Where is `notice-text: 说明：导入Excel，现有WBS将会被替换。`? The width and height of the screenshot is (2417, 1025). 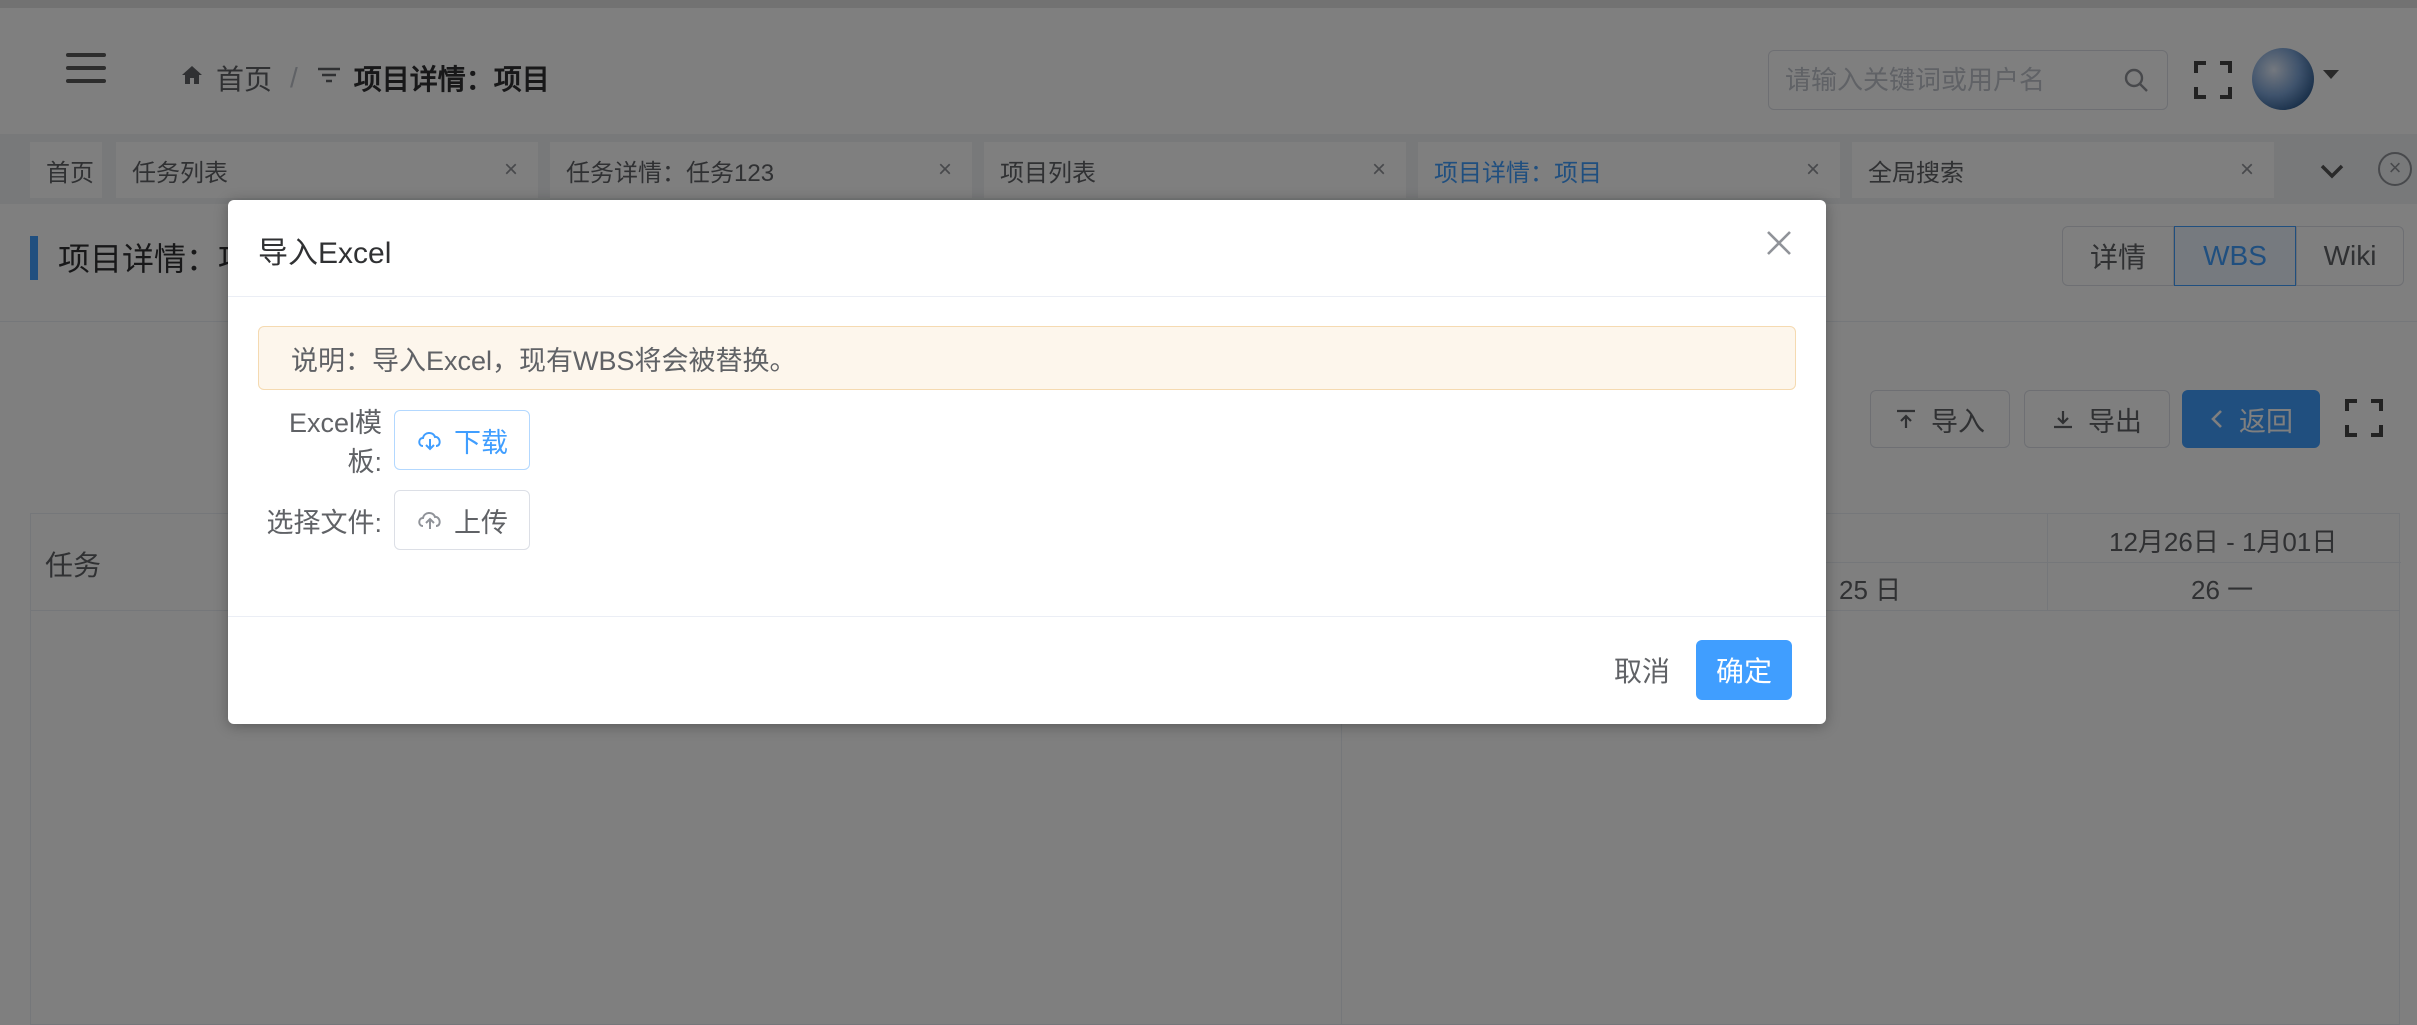 notice-text: 说明：导入Excel，现有WBS将会被替换。 is located at coordinates (544, 360).